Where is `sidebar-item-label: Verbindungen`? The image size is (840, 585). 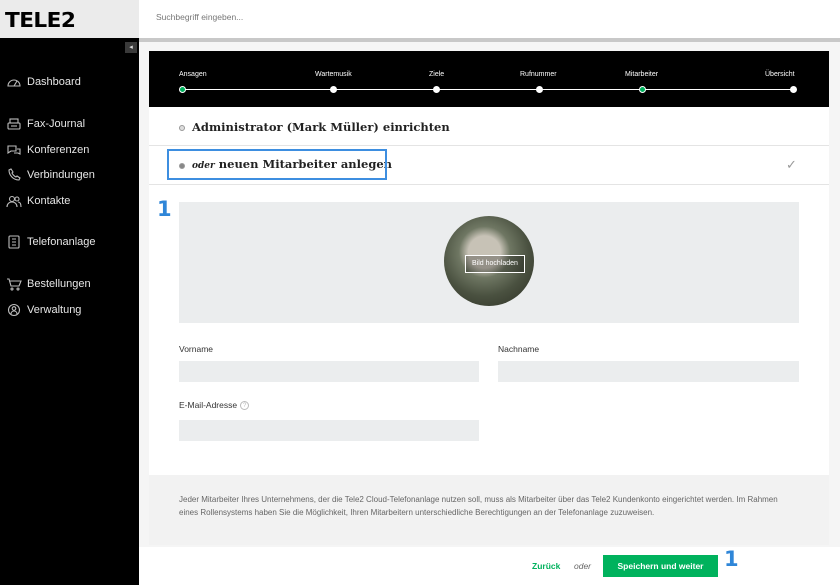
sidebar-item-label: Verbindungen is located at coordinates (61, 175).